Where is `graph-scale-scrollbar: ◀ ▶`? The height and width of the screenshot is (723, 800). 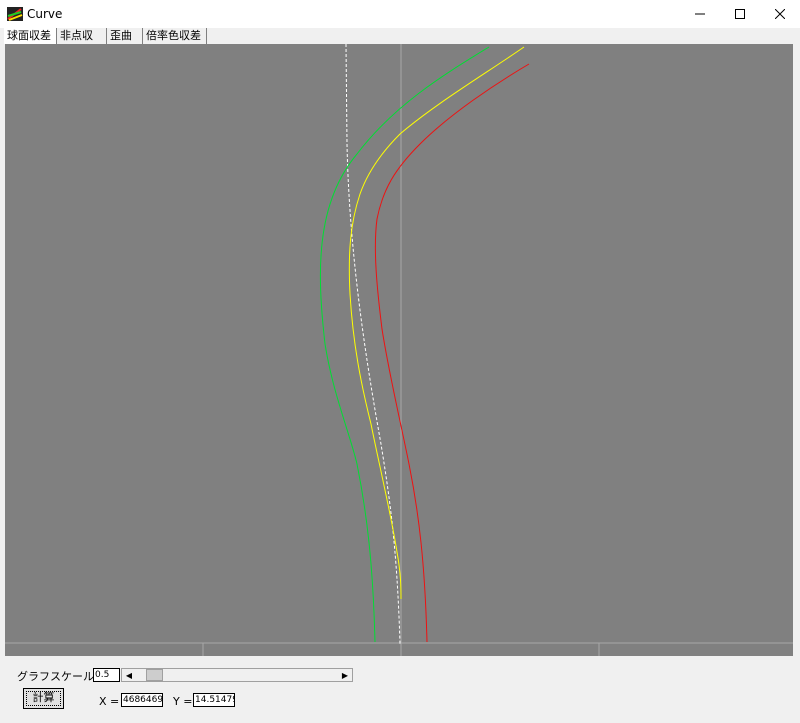
graph-scale-scrollbar: ◀ ▶ is located at coordinates (237, 675).